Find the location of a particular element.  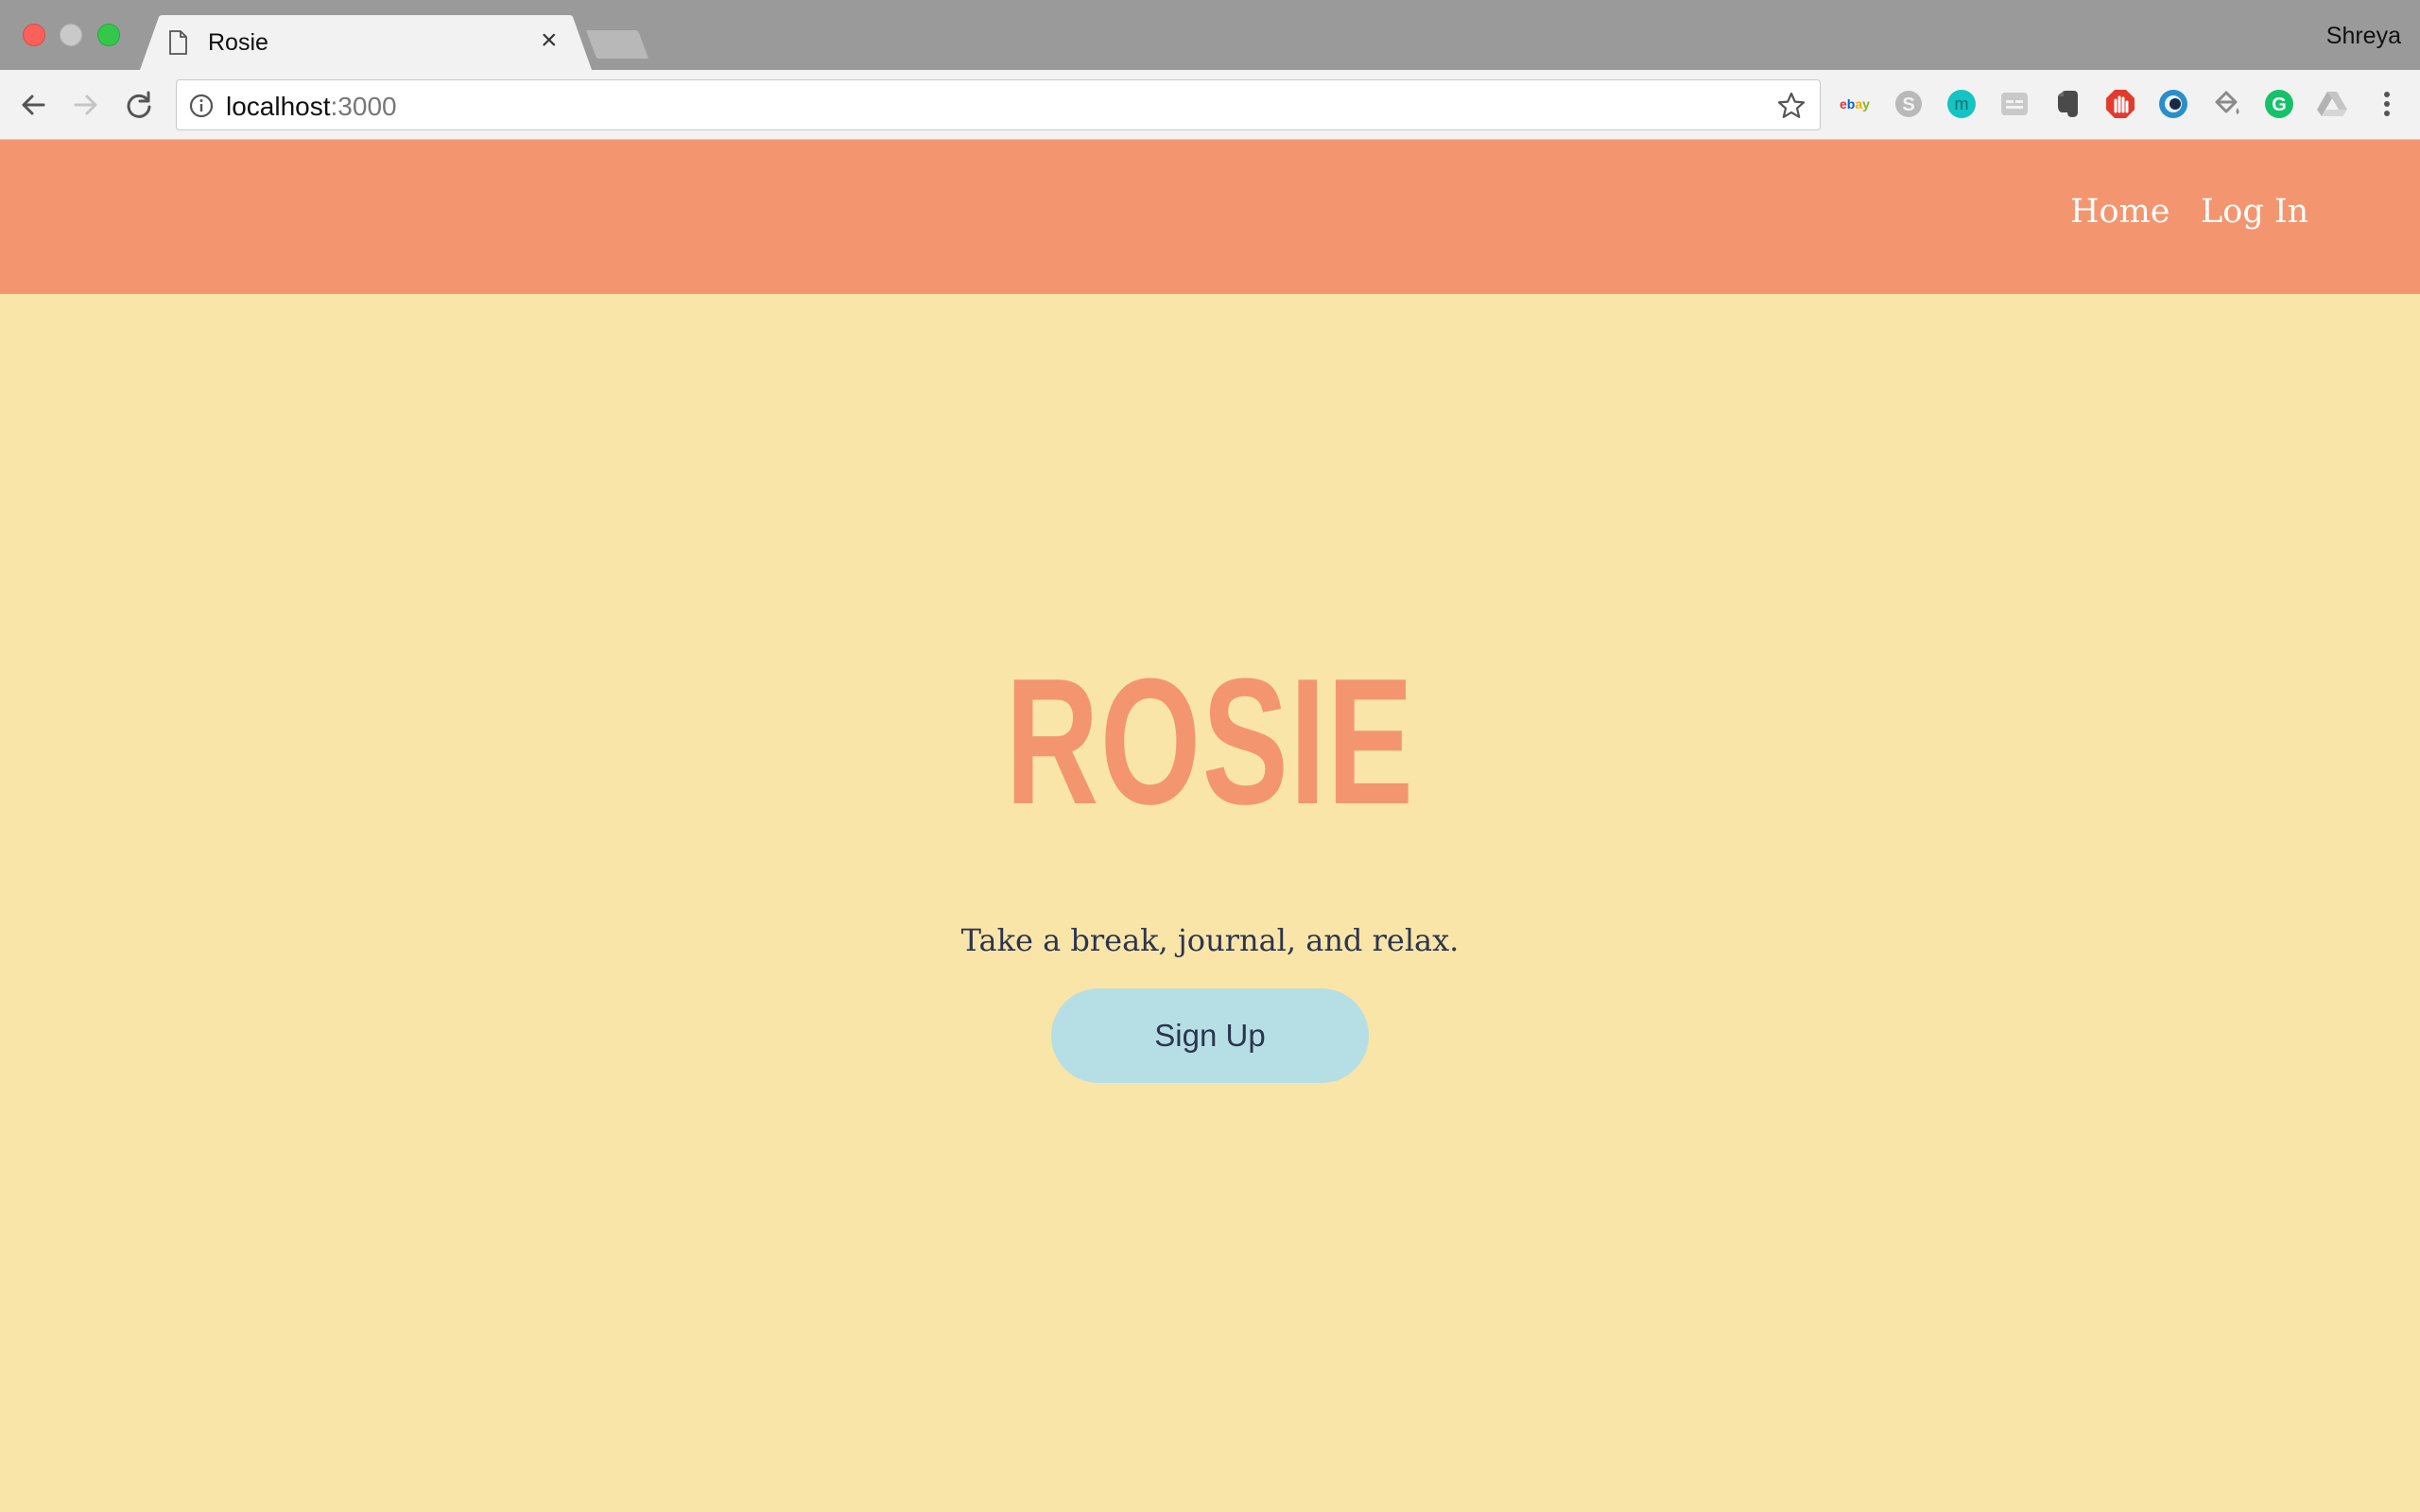

signup-button: Sign Up is located at coordinates (1210, 1035).